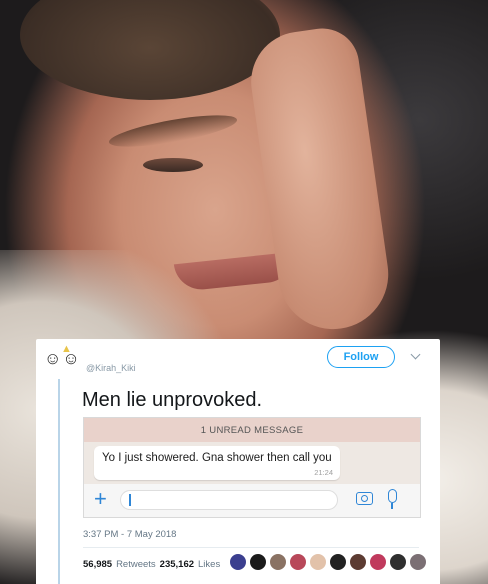 This screenshot has width=488, height=584. Describe the element at coordinates (209, 564) in the screenshot. I see `likes-label: Likes` at that location.